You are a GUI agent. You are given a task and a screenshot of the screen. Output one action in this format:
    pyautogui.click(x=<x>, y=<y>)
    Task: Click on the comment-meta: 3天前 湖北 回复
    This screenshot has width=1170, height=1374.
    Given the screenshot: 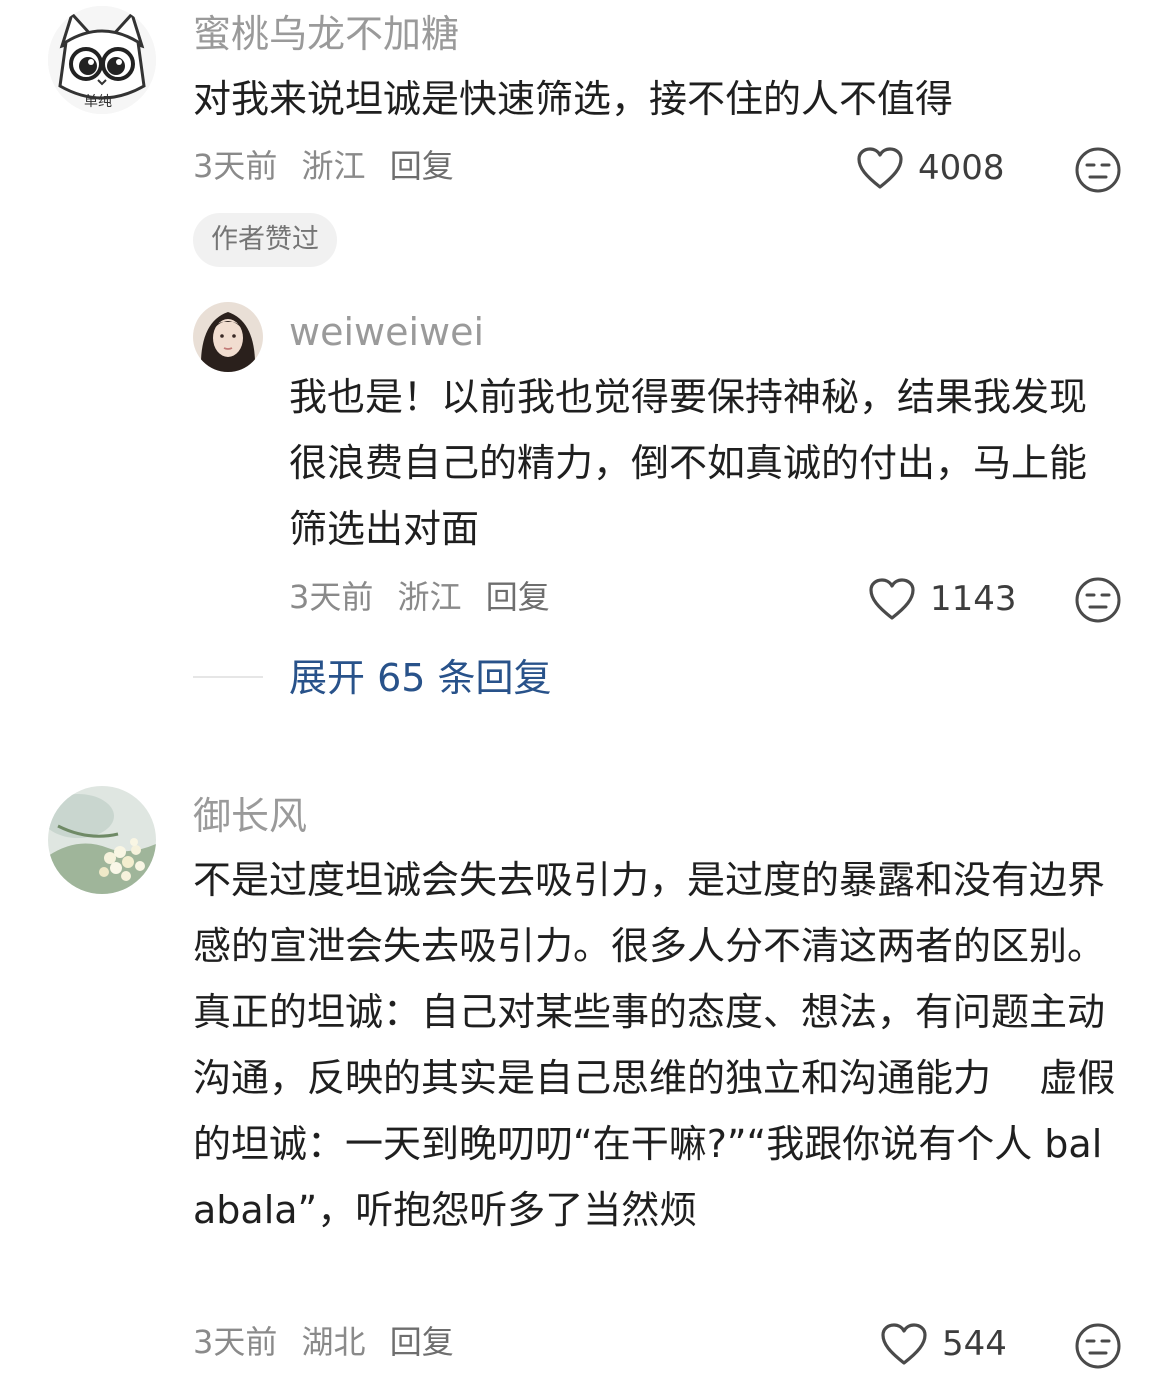 What is the action you would take?
    pyautogui.click(x=323, y=1342)
    